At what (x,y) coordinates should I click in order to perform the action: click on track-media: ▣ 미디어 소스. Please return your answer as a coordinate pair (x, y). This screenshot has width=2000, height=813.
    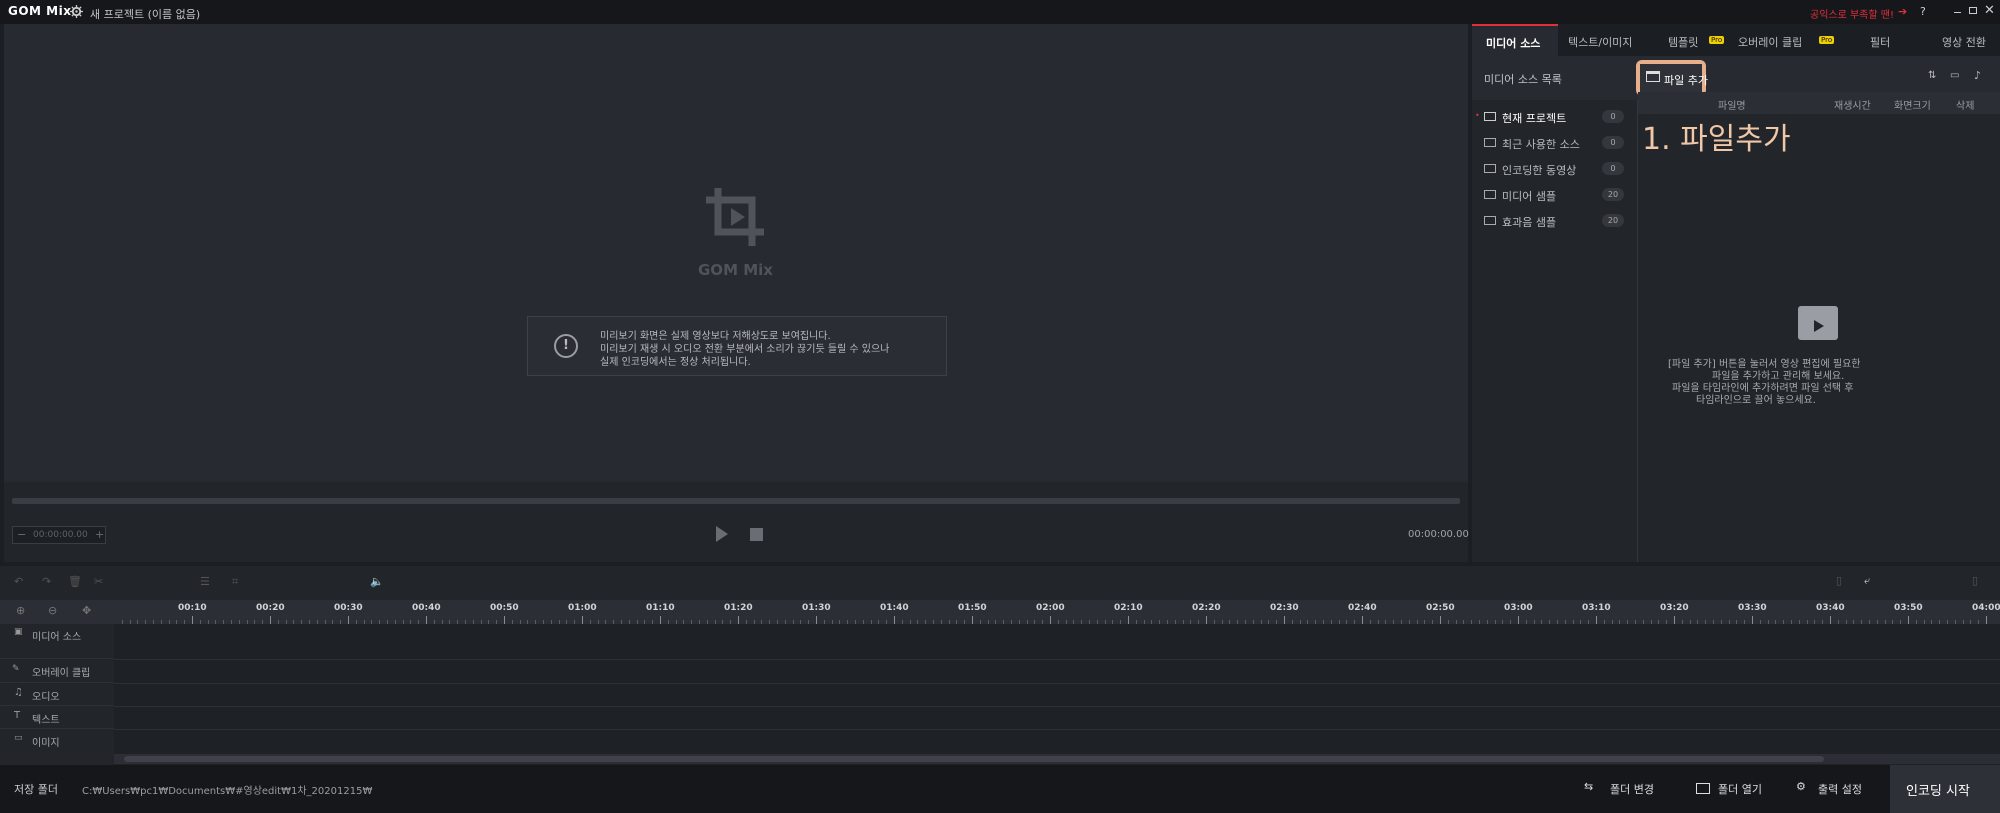
    Looking at the image, I should click on (57, 641).